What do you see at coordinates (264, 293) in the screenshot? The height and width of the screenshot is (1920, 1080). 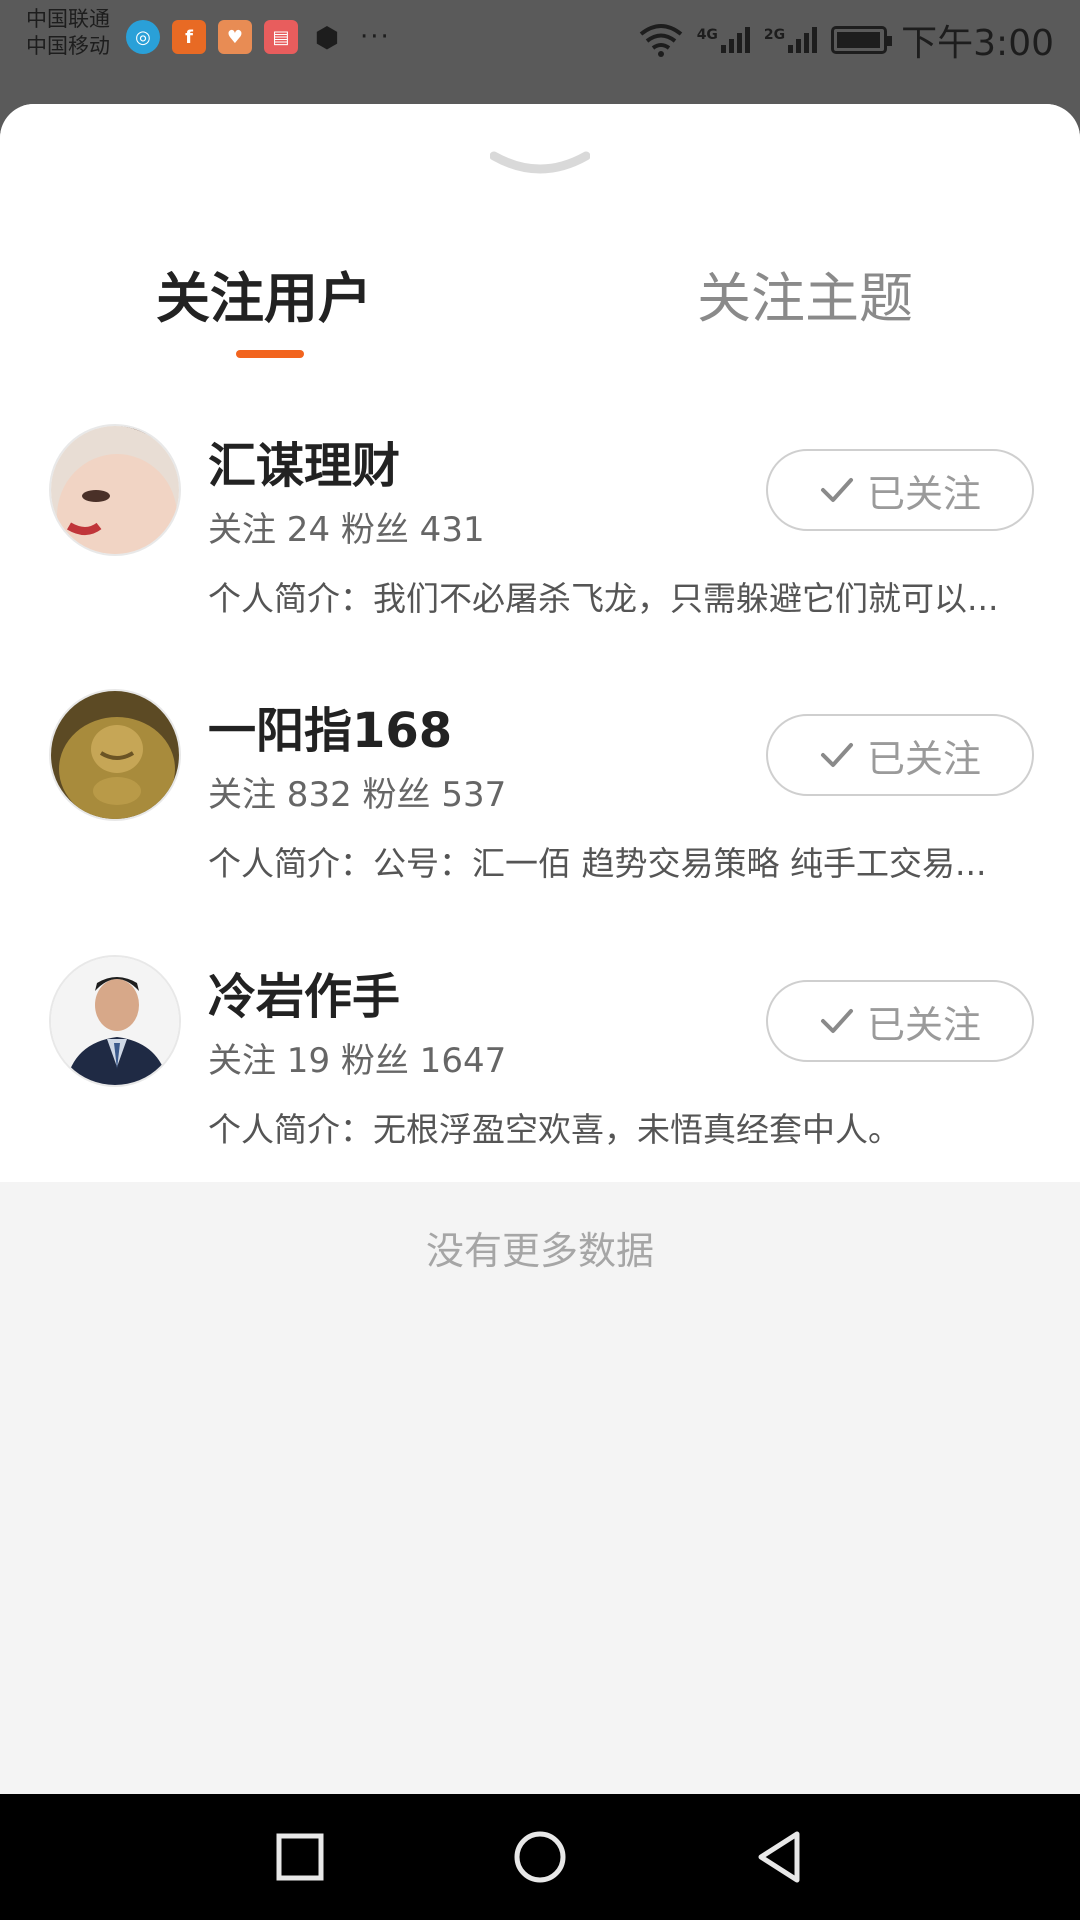 I see `tab-followed-users: 关注用户` at bounding box center [264, 293].